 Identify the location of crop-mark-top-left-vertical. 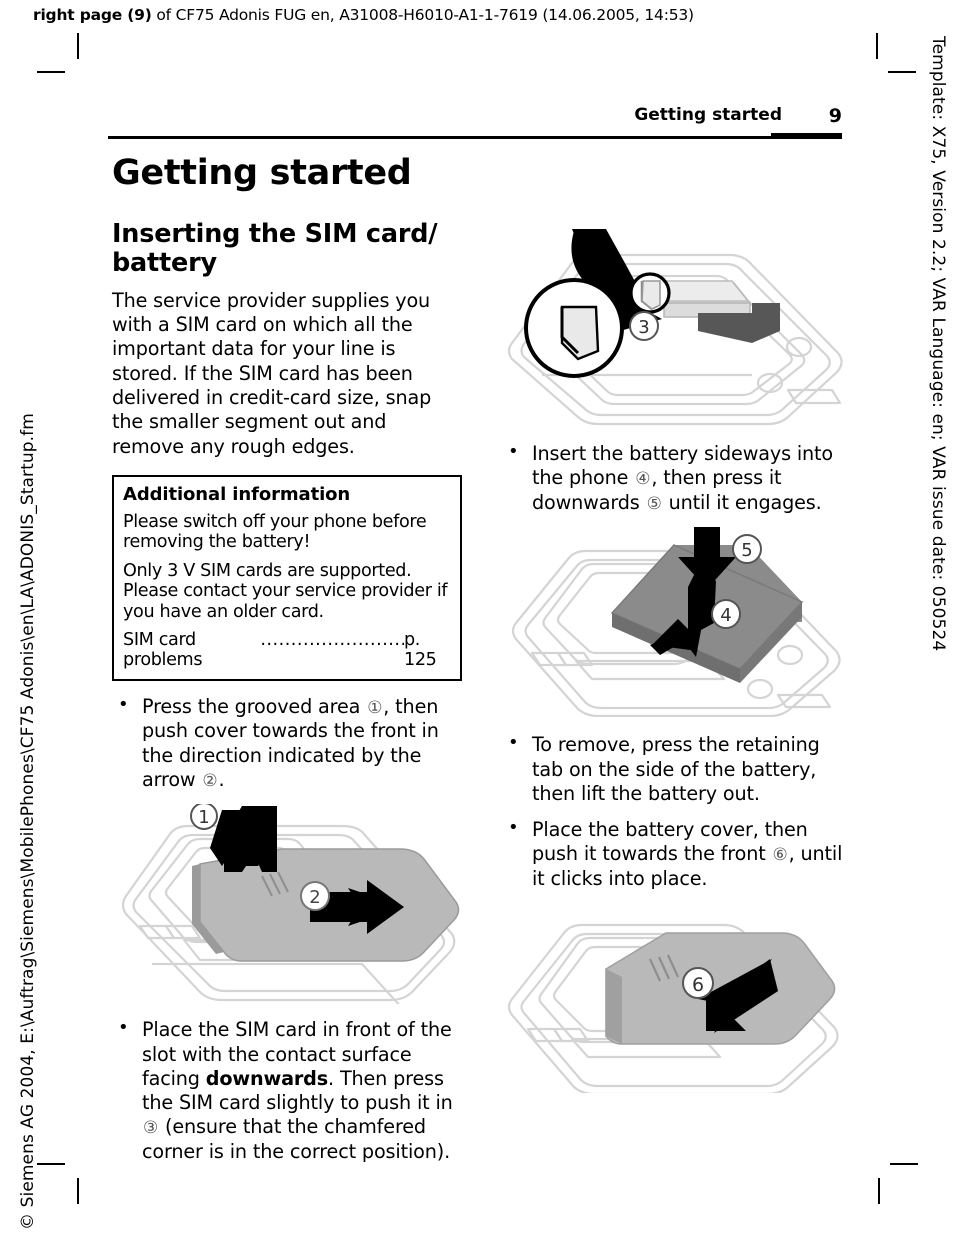
(78, 46).